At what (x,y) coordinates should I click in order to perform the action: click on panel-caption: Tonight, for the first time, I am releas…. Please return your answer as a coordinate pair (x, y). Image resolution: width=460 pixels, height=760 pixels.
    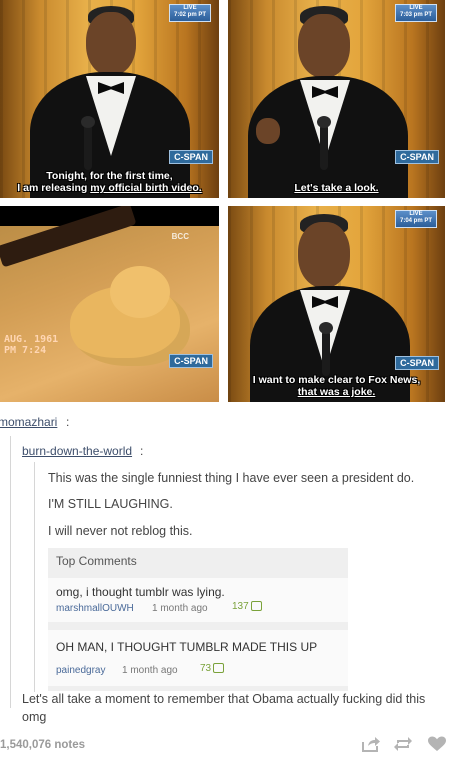
    Looking at the image, I should click on (109, 182).